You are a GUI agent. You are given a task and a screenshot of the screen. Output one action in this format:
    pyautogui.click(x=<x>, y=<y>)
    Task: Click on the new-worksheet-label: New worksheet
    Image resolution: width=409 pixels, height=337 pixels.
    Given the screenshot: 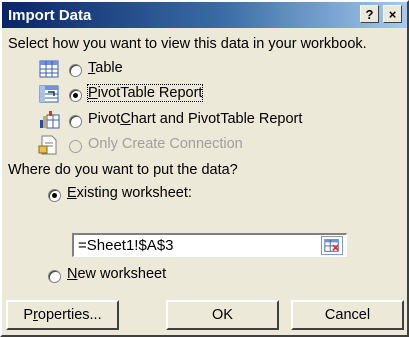 What is the action you would take?
    pyautogui.click(x=116, y=274)
    